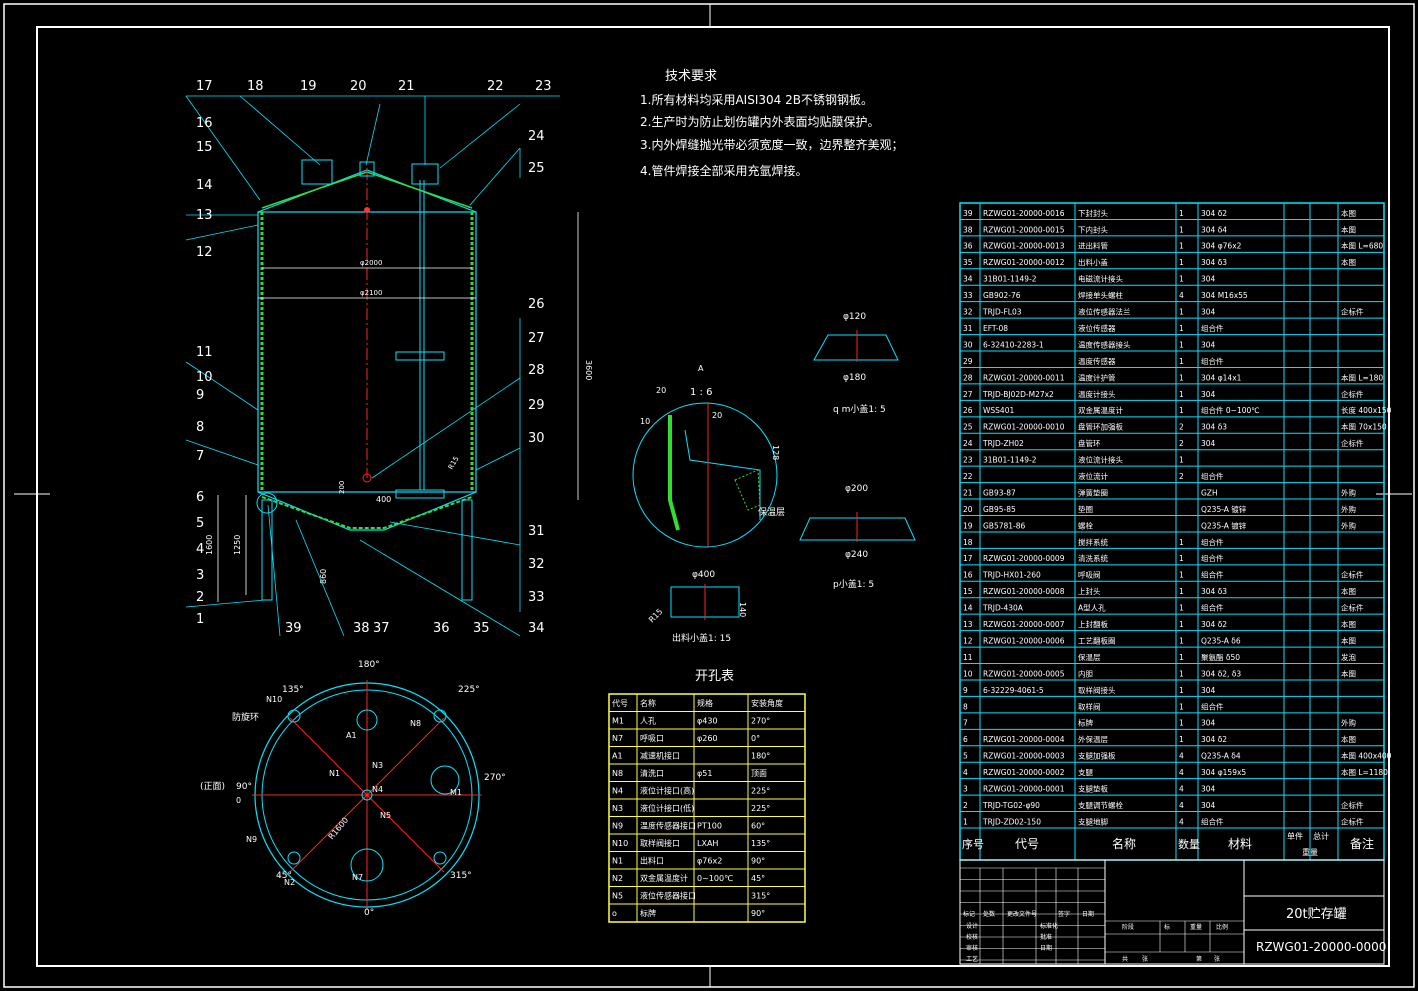 The height and width of the screenshot is (991, 1418). What do you see at coordinates (708, 456) in the screenshot?
I see `detail-a: A 1 : 6 20 20 10 128 保温层` at bounding box center [708, 456].